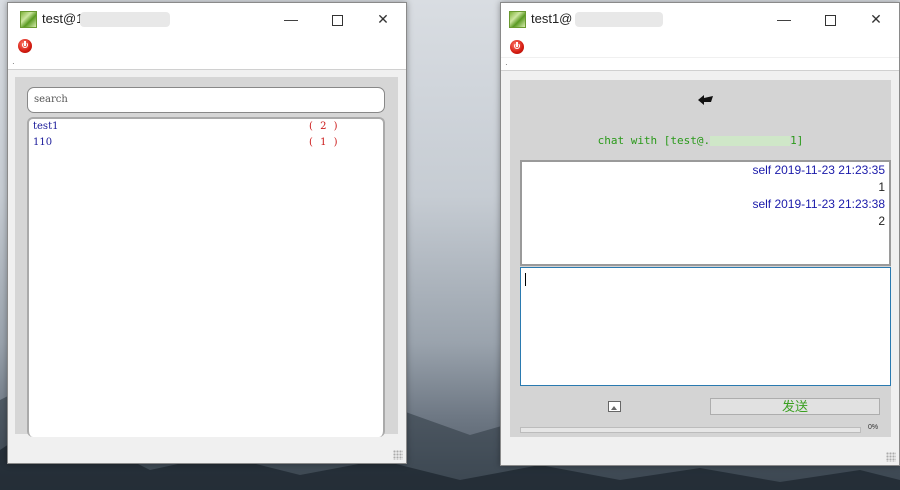  I want to click on send-button: 发送, so click(795, 406).